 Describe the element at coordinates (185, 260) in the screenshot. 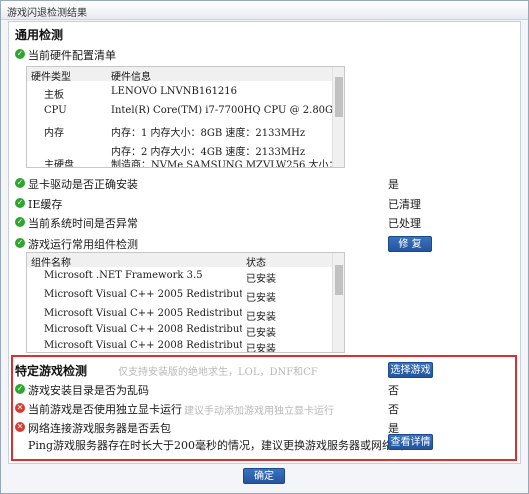

I see `components-table-header` at that location.